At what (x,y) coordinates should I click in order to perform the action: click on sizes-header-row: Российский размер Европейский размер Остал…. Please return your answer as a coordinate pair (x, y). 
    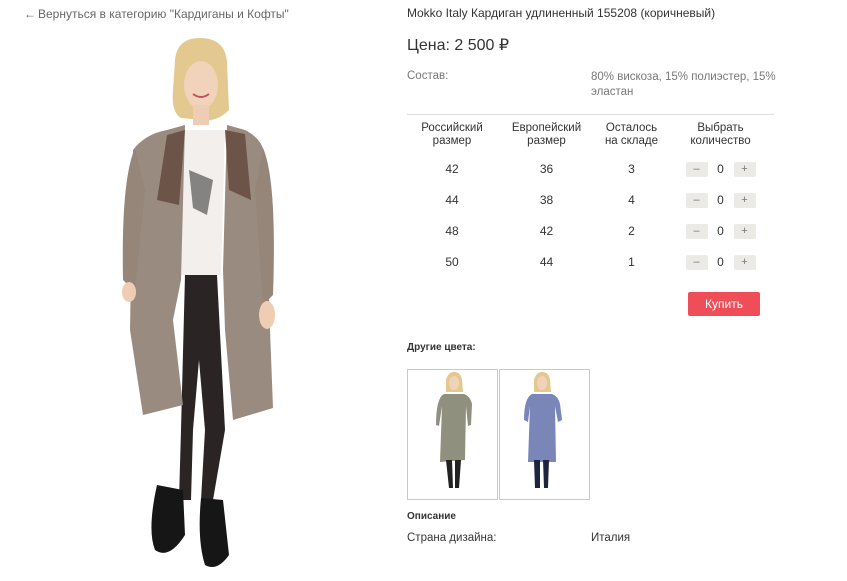
    Looking at the image, I should click on (590, 134).